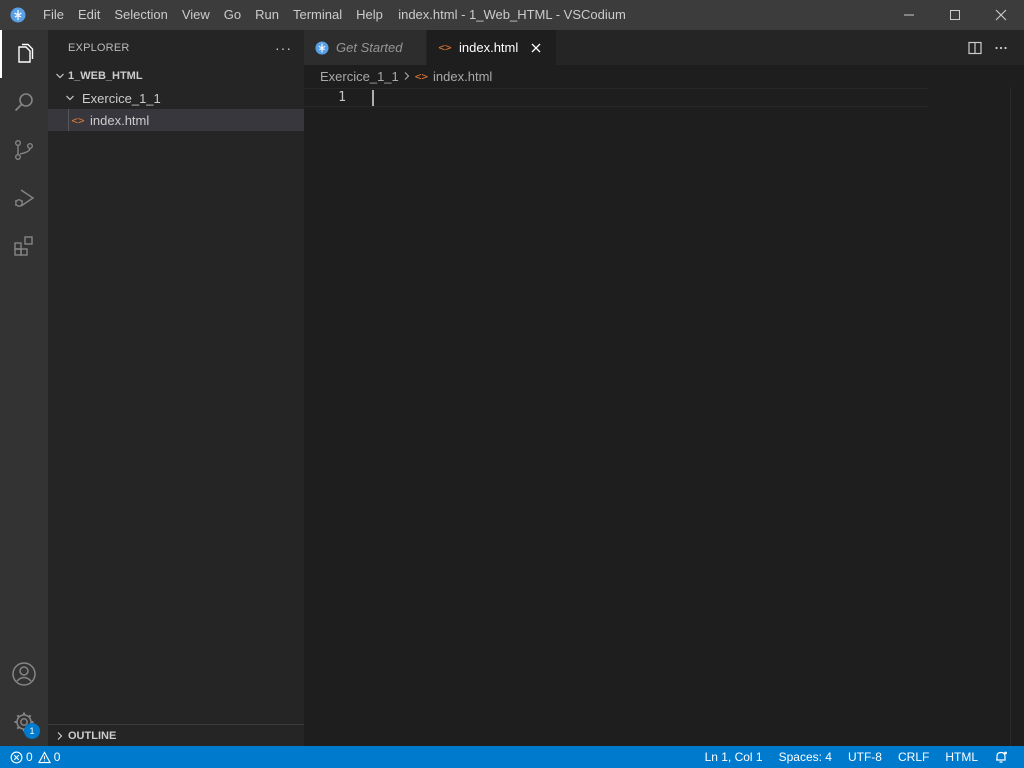 The width and height of the screenshot is (1024, 768). What do you see at coordinates (24, 102) in the screenshot?
I see `search-icon` at bounding box center [24, 102].